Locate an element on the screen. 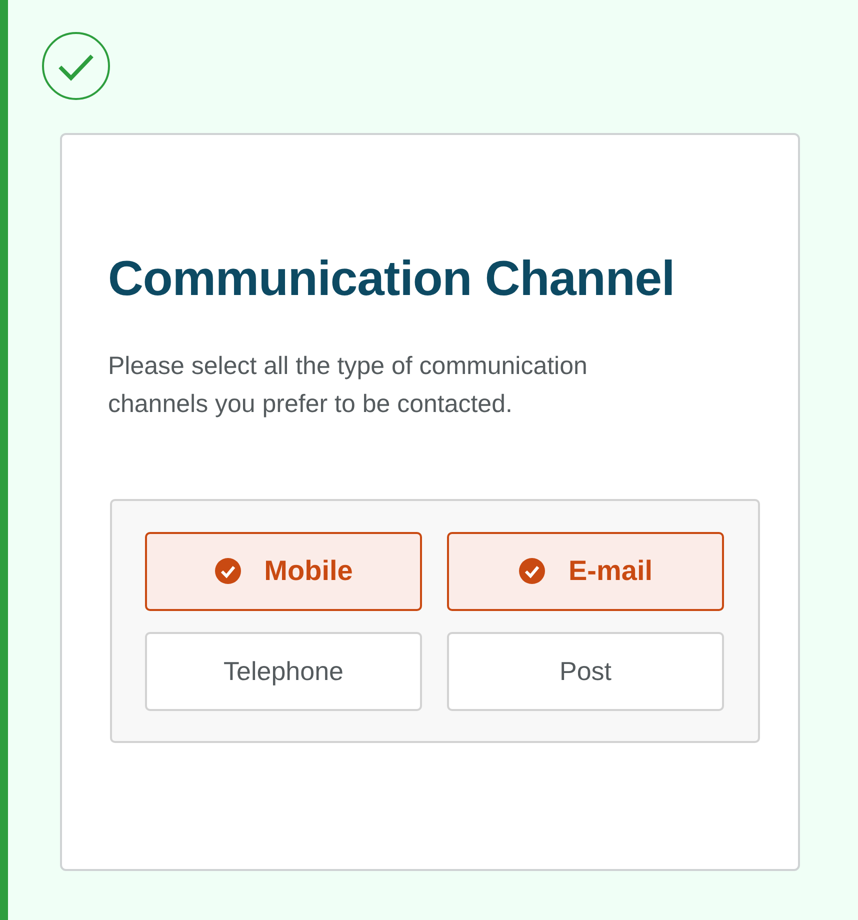  card-description: Please select all the type of communication channels you prefer to be contacted. is located at coordinates (348, 385).